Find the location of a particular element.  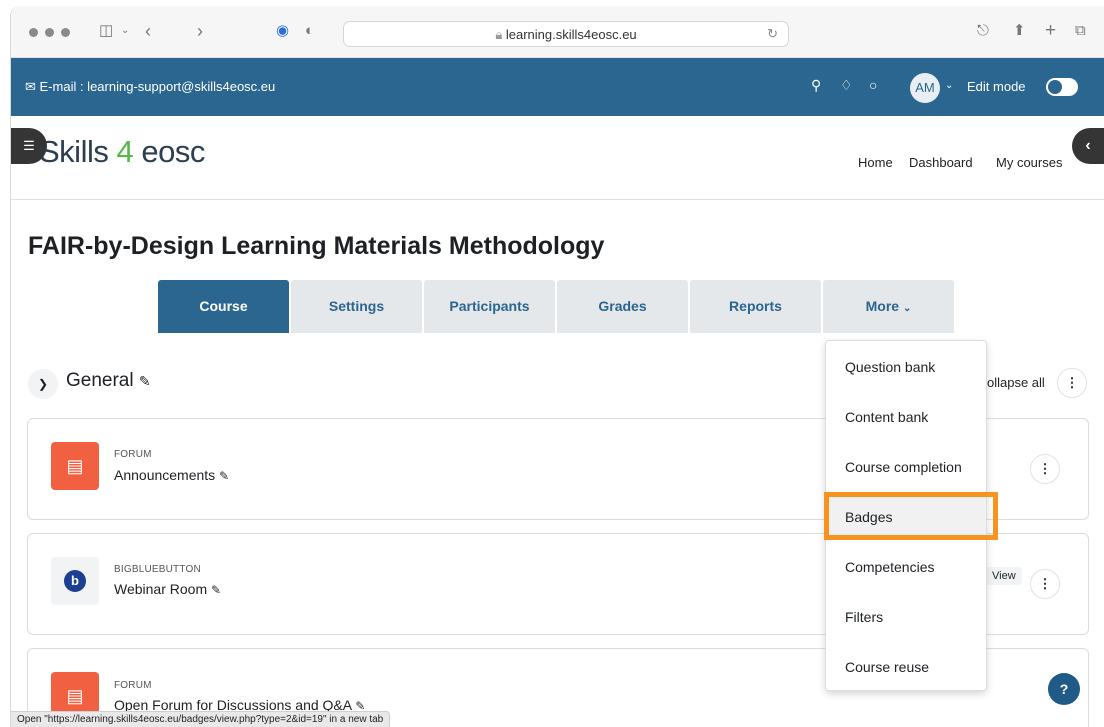

bigbluebutton-icon: b is located at coordinates (75, 581).